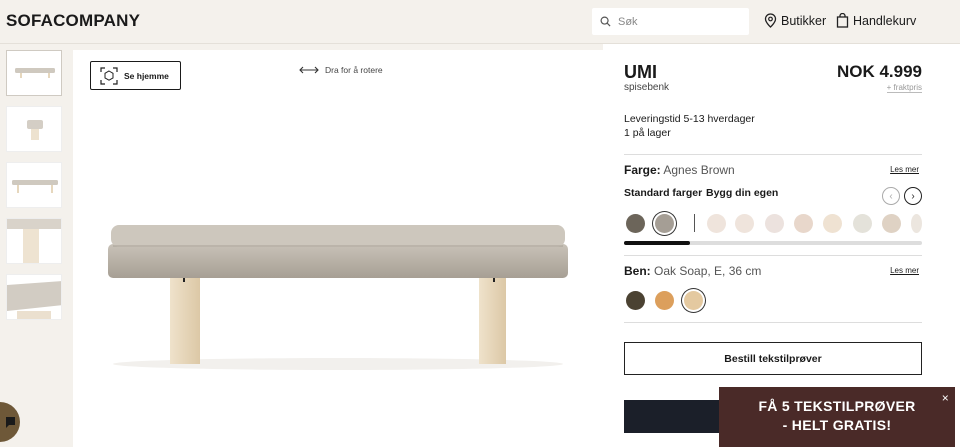 Image resolution: width=960 pixels, height=447 pixels. I want to click on bench-closeup-thumbnail-image, so click(34, 300).